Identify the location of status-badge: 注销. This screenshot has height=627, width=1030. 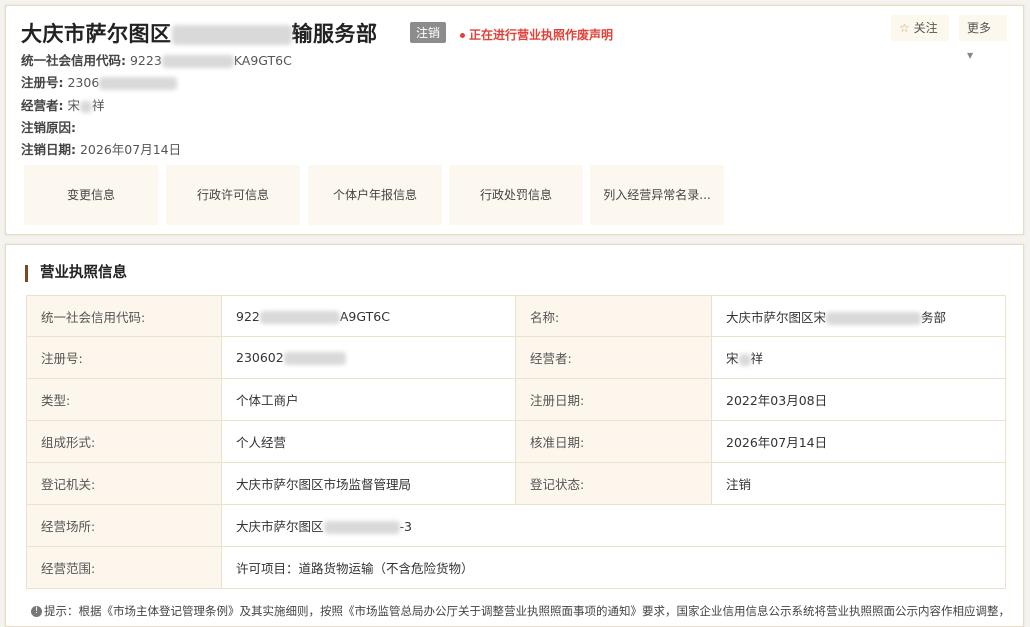
(428, 32).